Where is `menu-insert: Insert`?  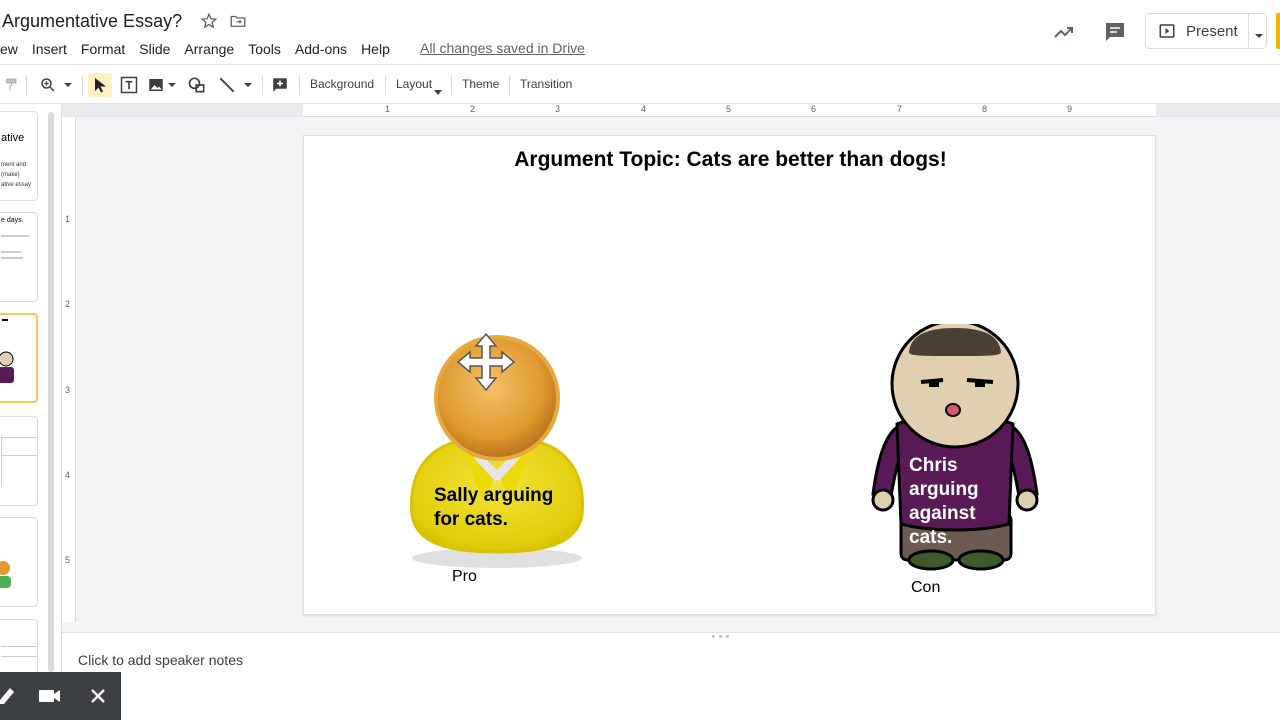
menu-insert: Insert is located at coordinates (49, 49).